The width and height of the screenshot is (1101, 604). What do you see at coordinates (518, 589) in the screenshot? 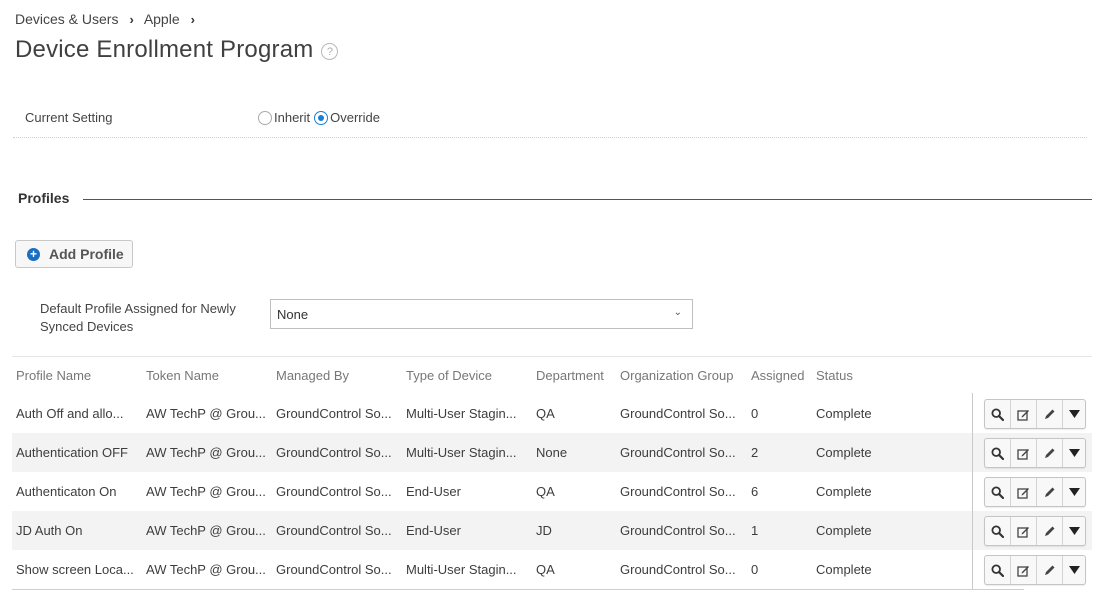
I see `table-bottom-border` at bounding box center [518, 589].